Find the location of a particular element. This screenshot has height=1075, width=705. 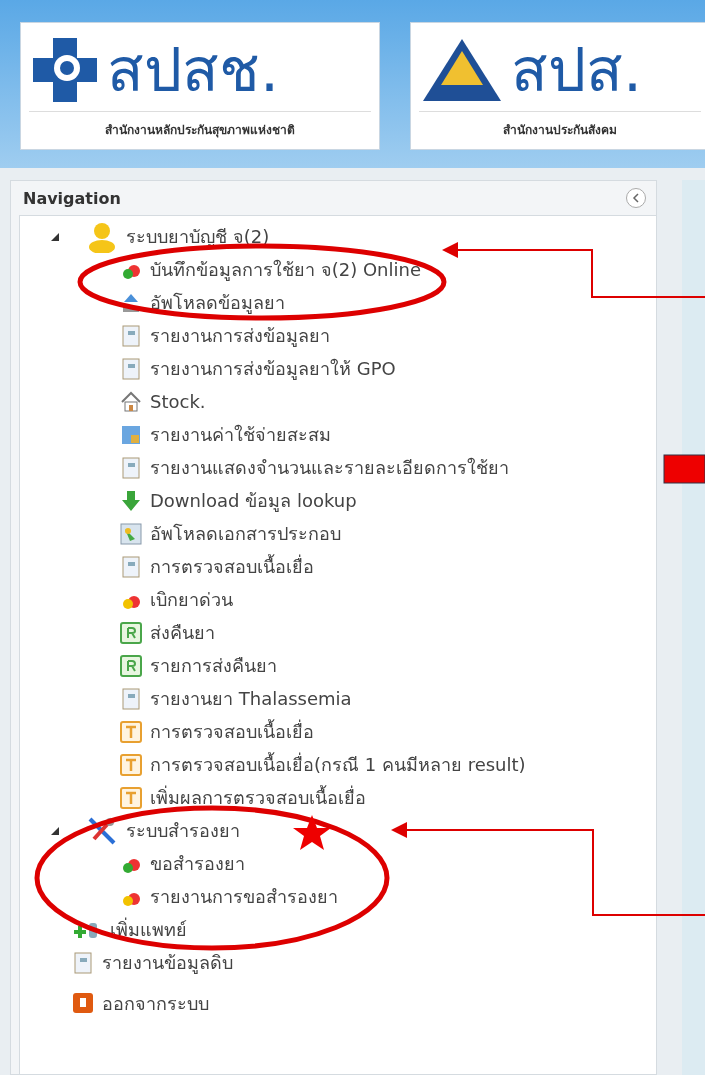

logo-subtitle: สำนักงานประกันสังคม is located at coordinates (560, 130).